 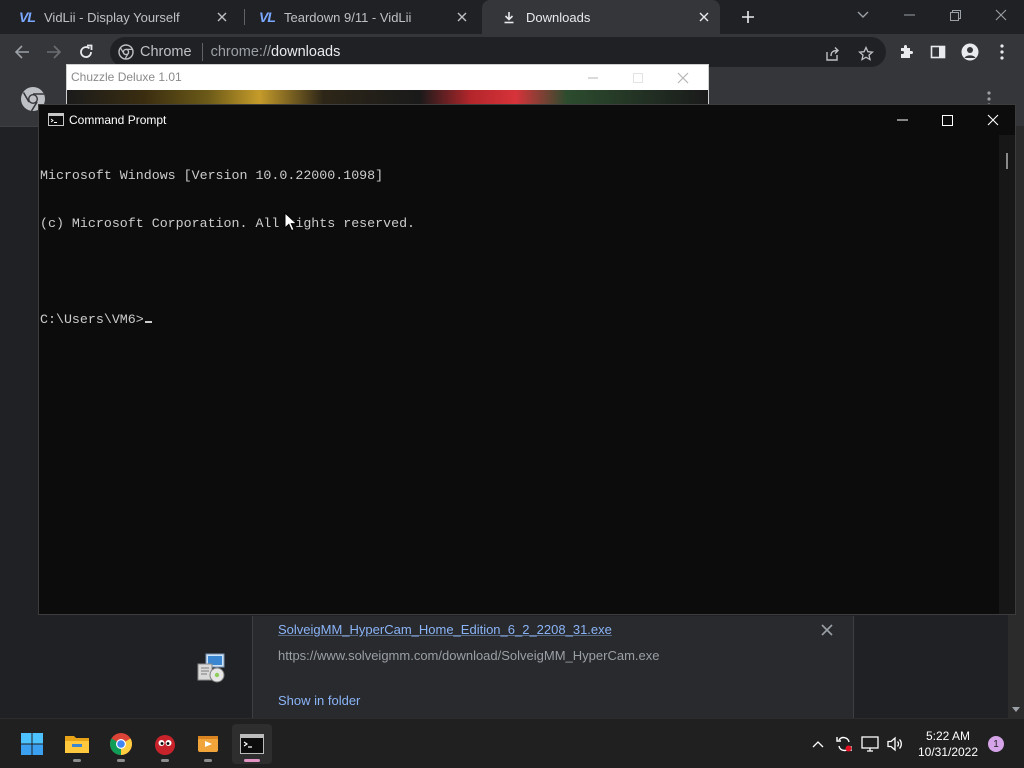 I want to click on start-button, so click(x=32, y=744).